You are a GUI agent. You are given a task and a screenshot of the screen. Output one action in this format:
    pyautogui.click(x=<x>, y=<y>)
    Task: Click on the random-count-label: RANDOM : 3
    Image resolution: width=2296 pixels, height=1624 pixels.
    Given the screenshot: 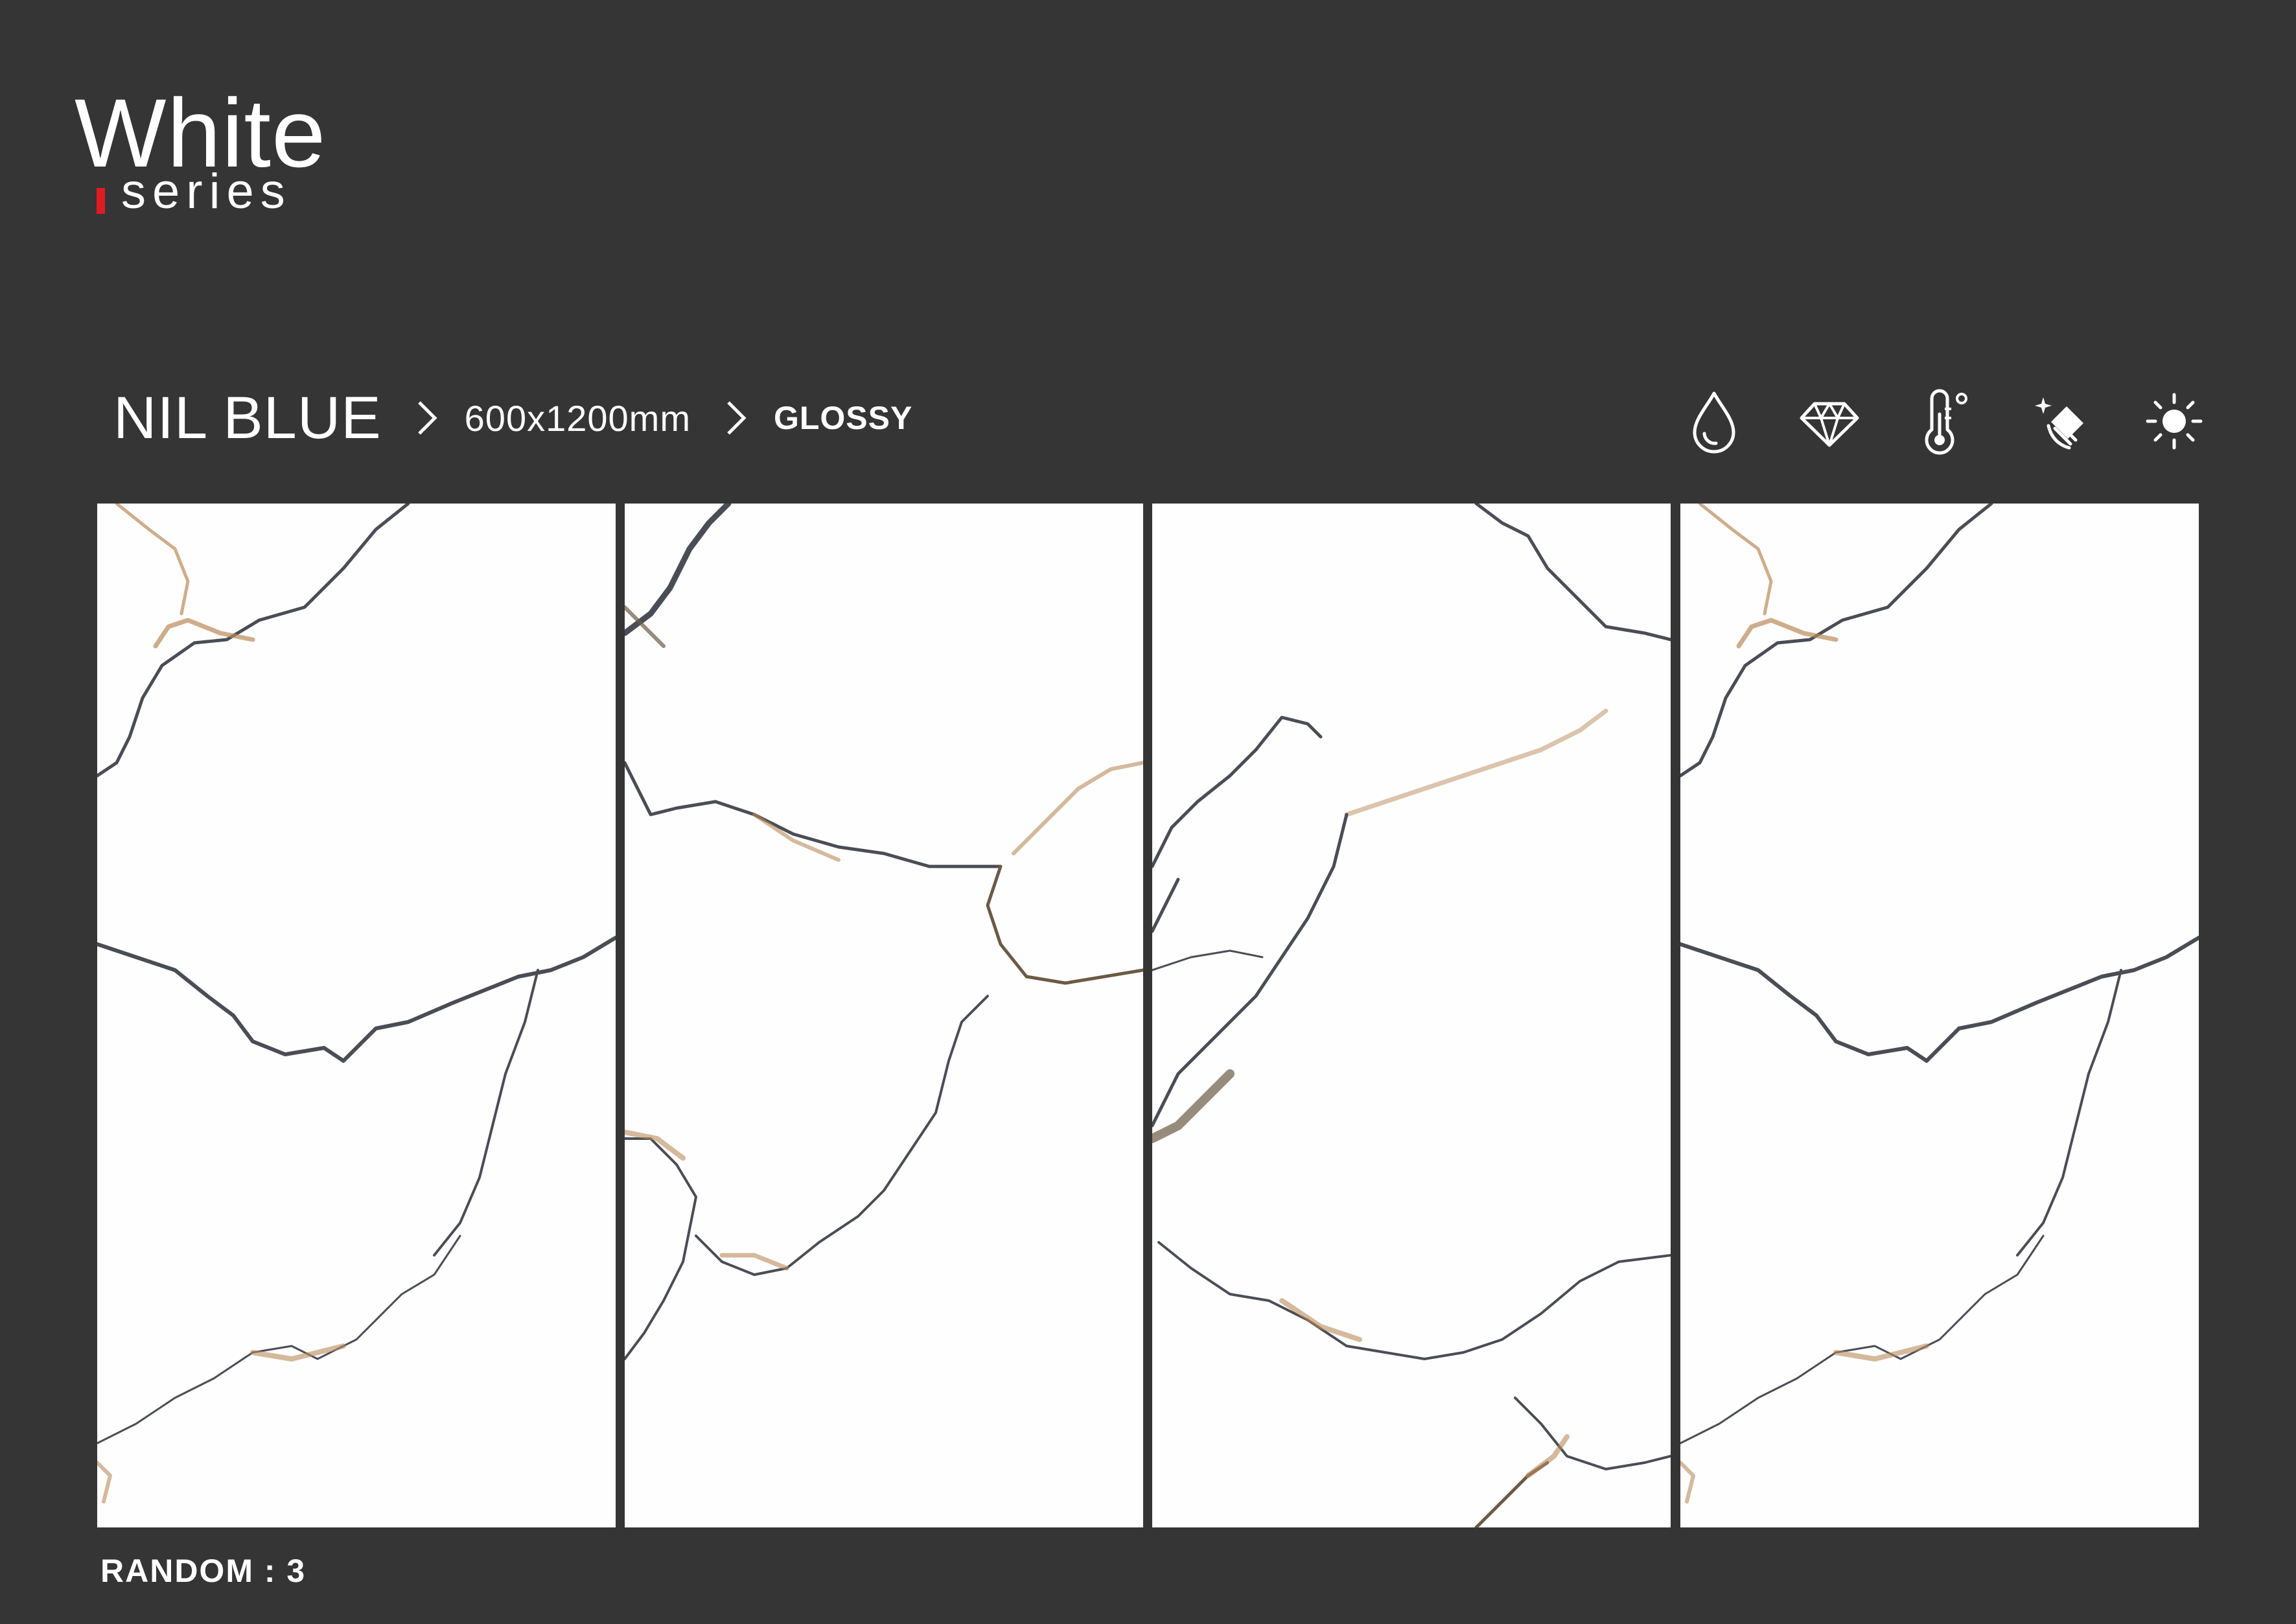 What is the action you would take?
    pyautogui.click(x=203, y=1571)
    